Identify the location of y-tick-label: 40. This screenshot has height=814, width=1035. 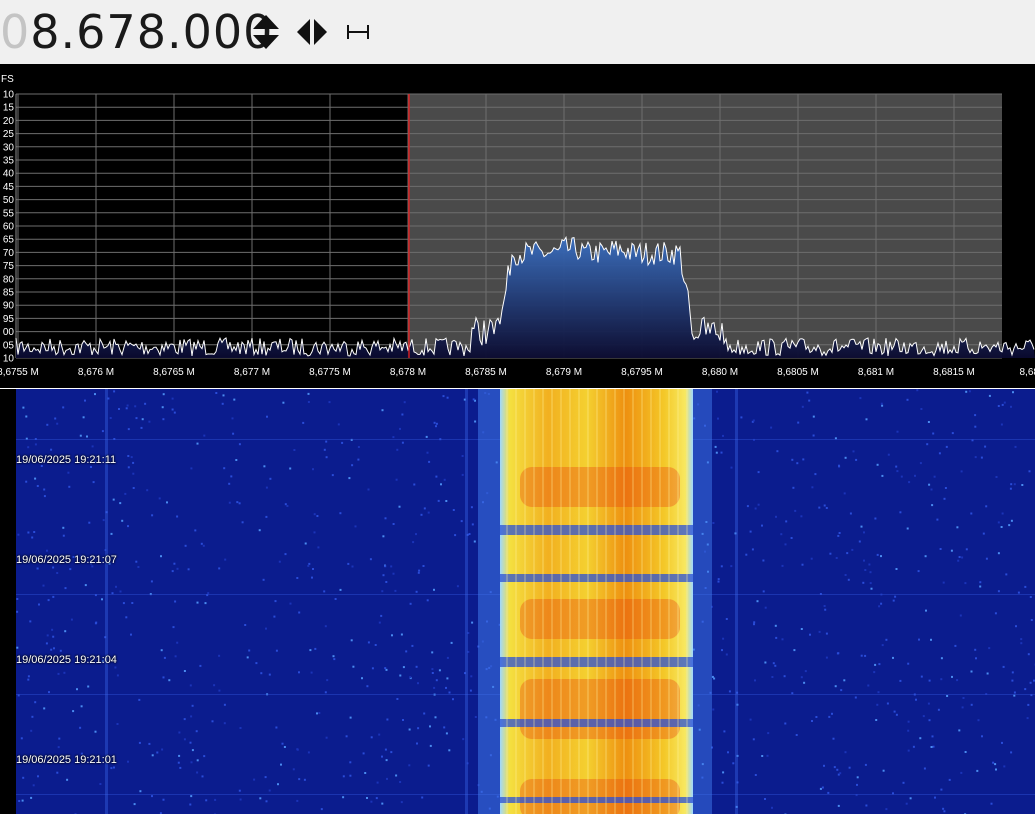
(9, 174).